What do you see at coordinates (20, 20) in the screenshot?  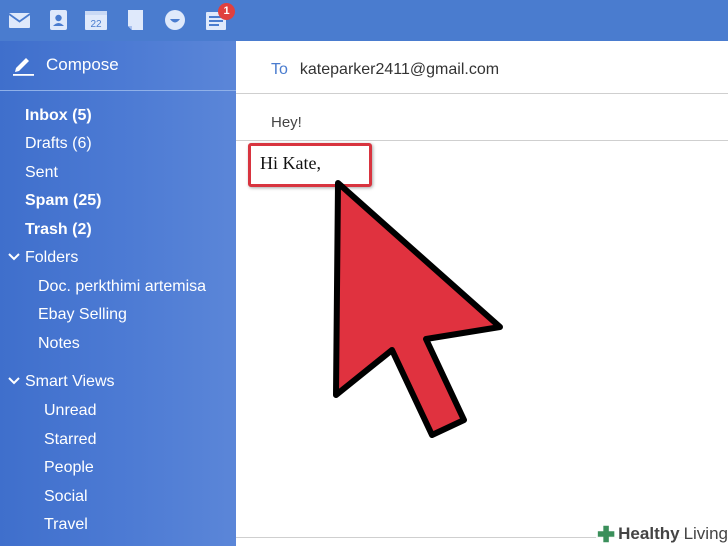 I see `mail-icon` at bounding box center [20, 20].